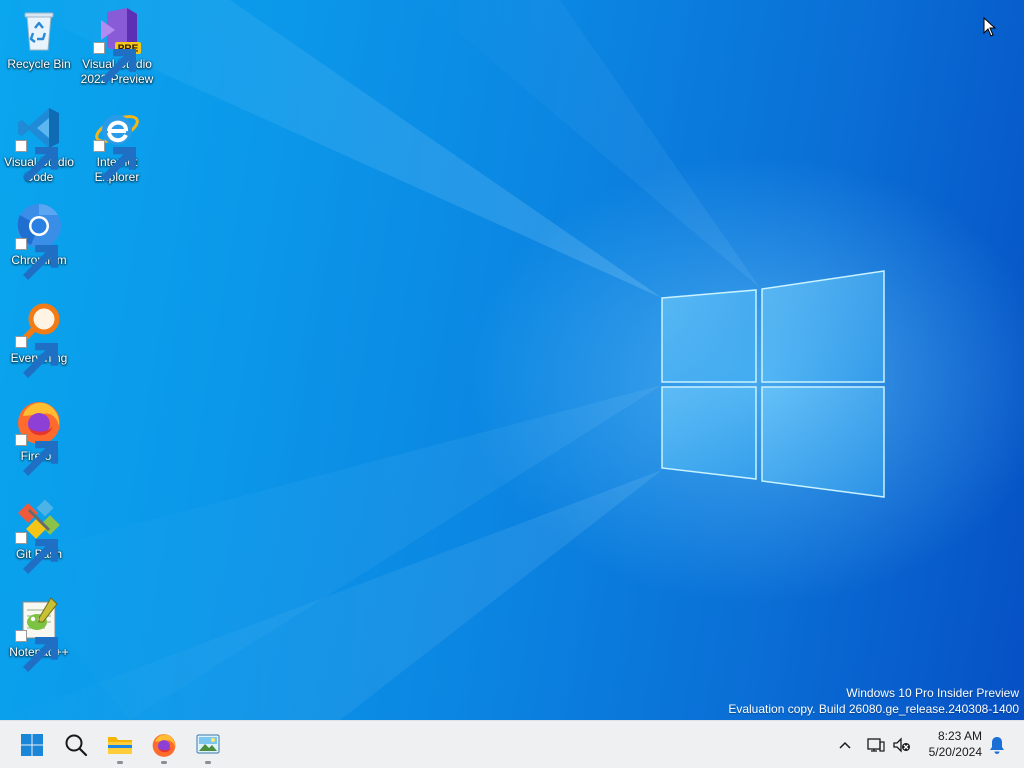  I want to click on volume-tray-button, so click(902, 744).